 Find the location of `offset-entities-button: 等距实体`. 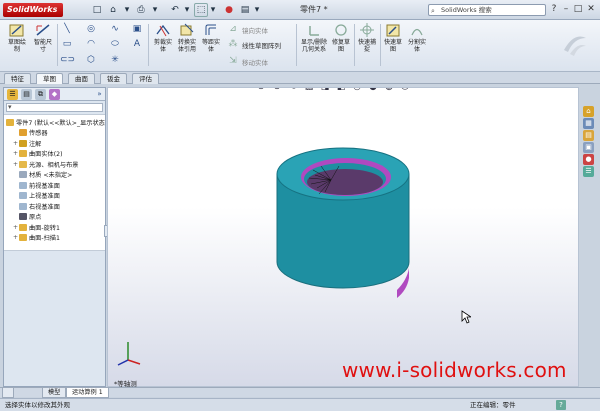

offset-entities-button: 等距实体 is located at coordinates (211, 37).